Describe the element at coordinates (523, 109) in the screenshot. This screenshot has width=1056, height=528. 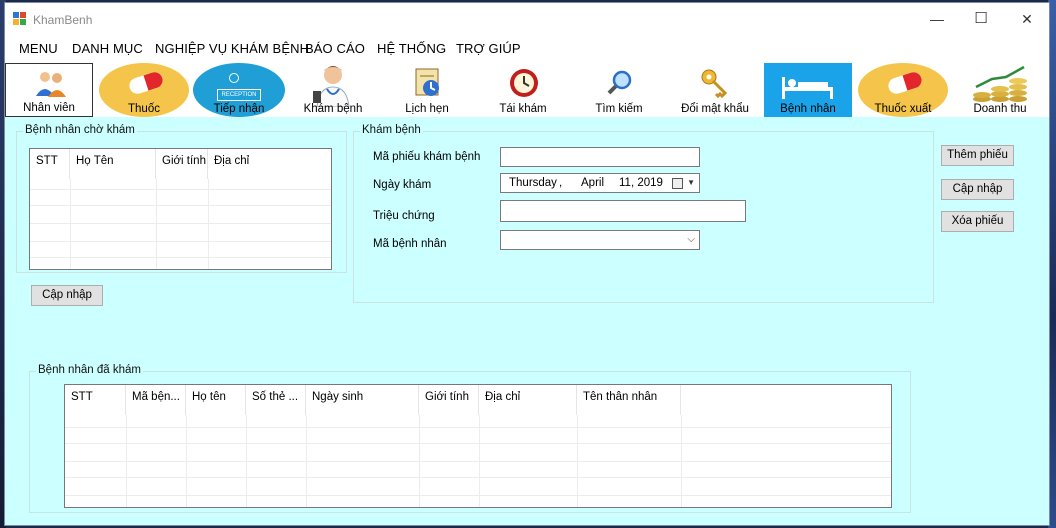
I see `tool-label: Tái khám` at that location.